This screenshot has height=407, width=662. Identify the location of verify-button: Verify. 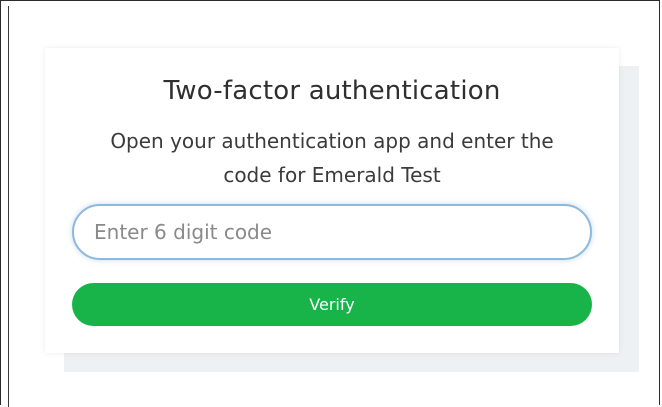
(332, 304).